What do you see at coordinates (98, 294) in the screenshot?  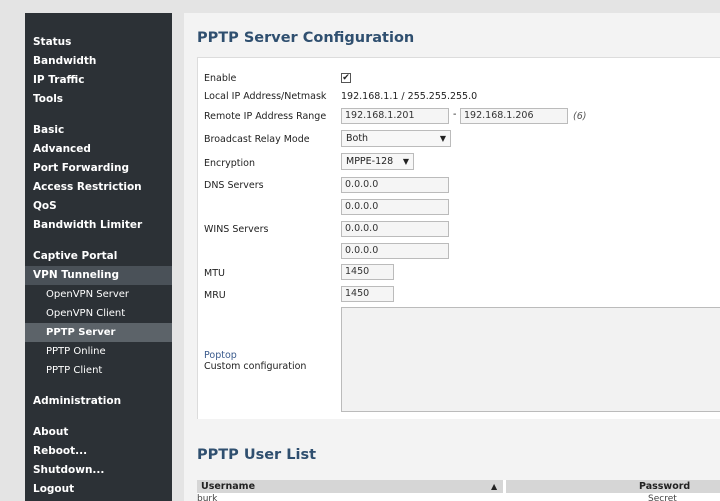 I see `nav-openvpn-server: OpenVPN Server` at bounding box center [98, 294].